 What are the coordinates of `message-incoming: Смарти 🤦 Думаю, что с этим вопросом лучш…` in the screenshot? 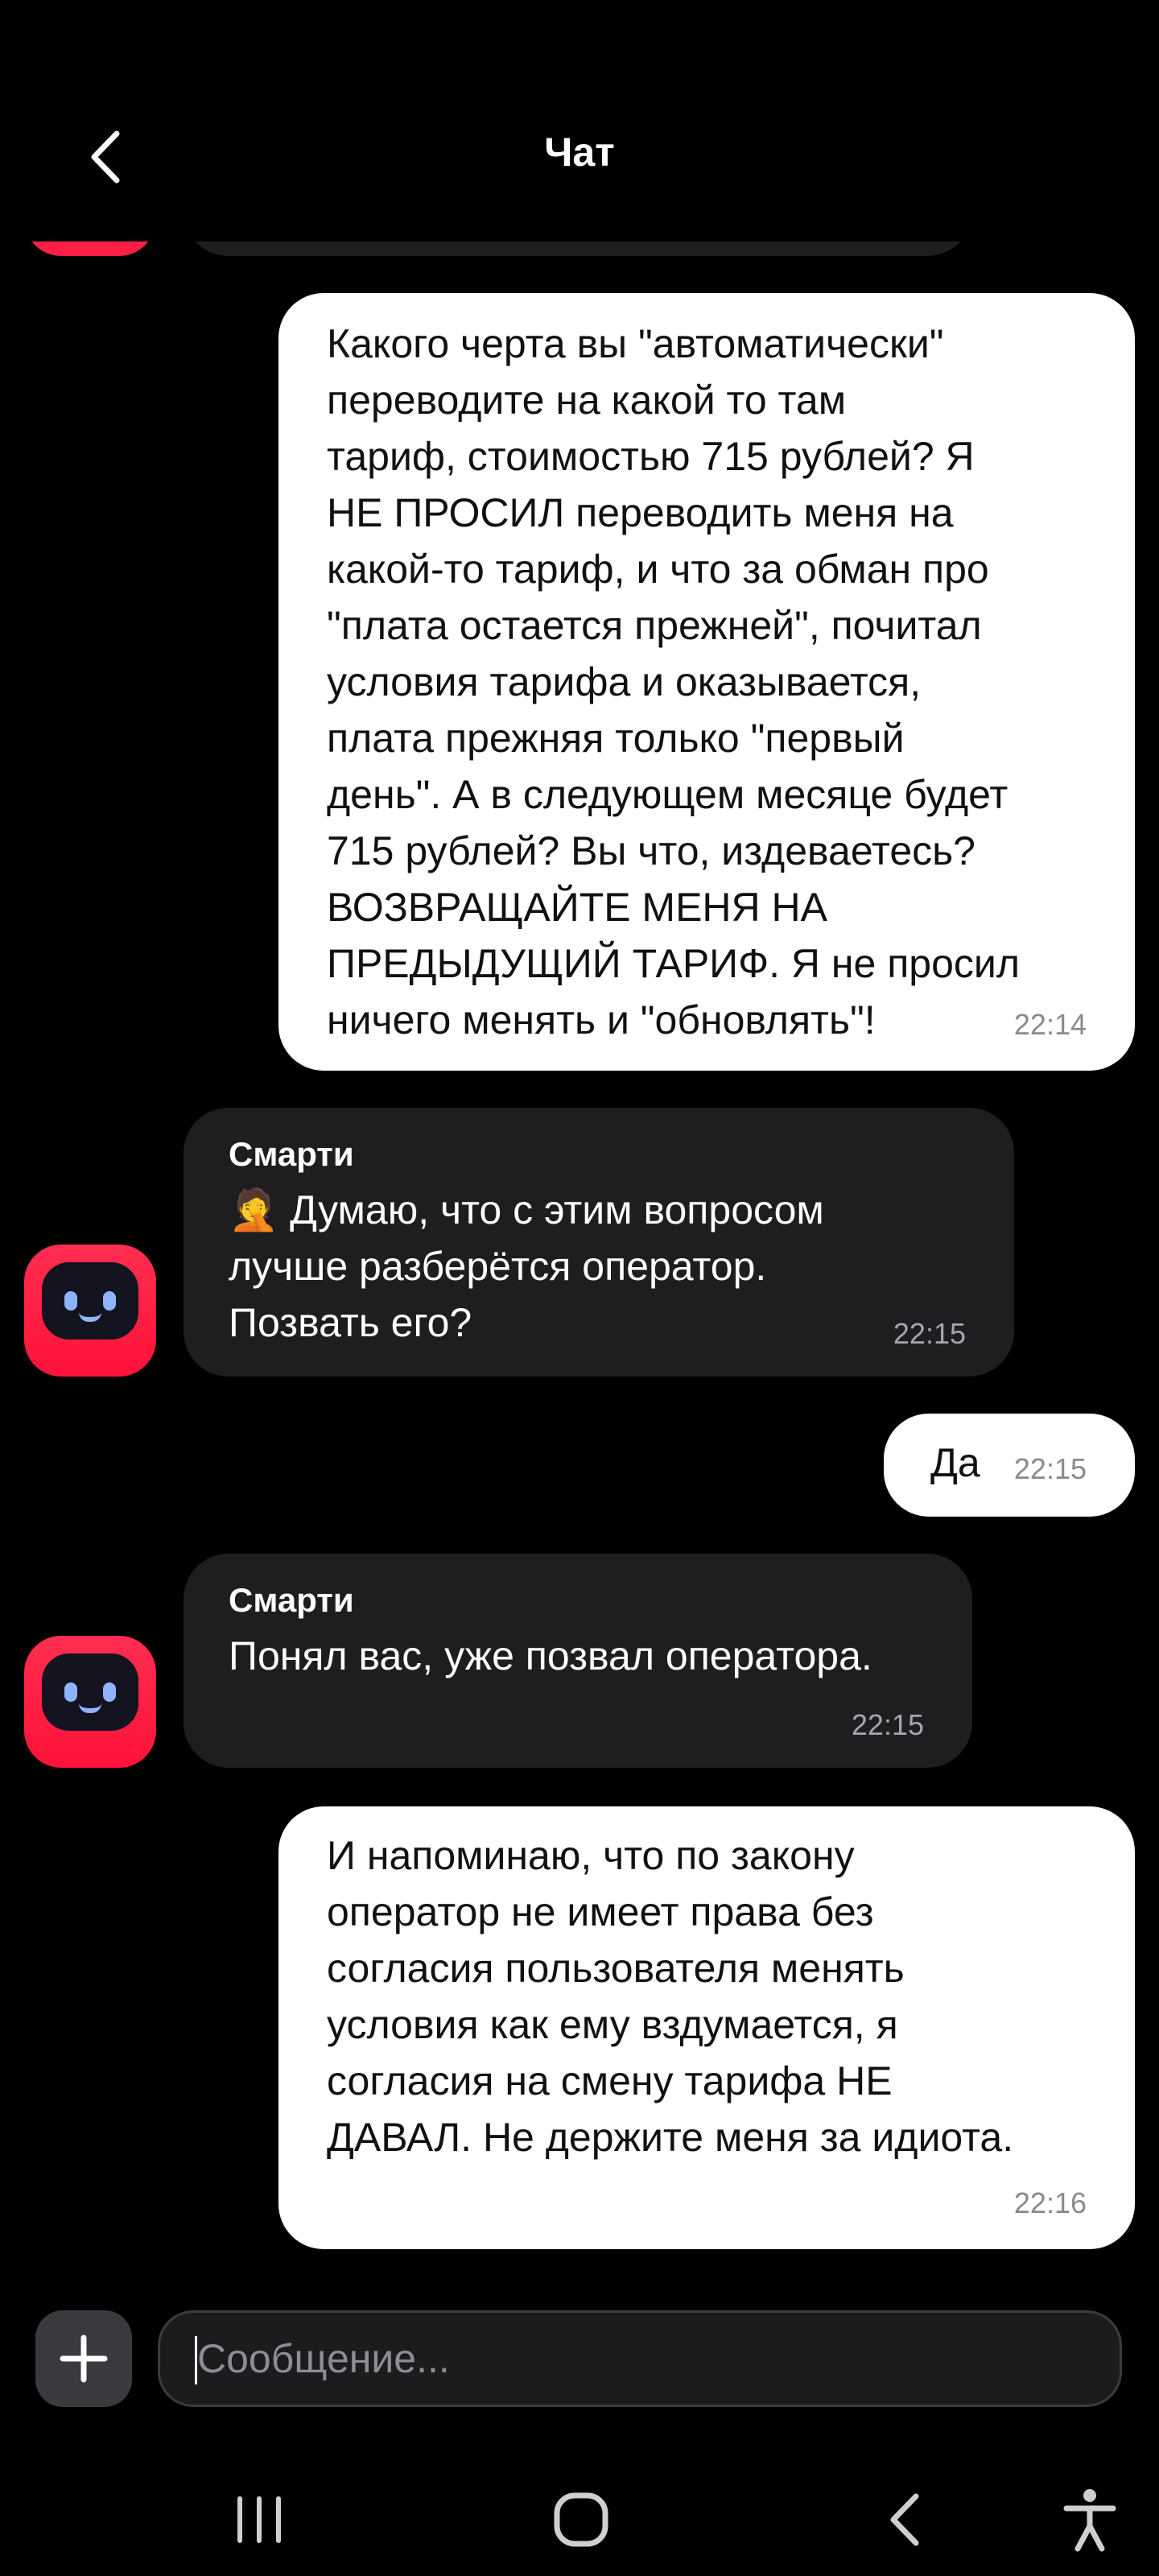 It's located at (599, 1242).